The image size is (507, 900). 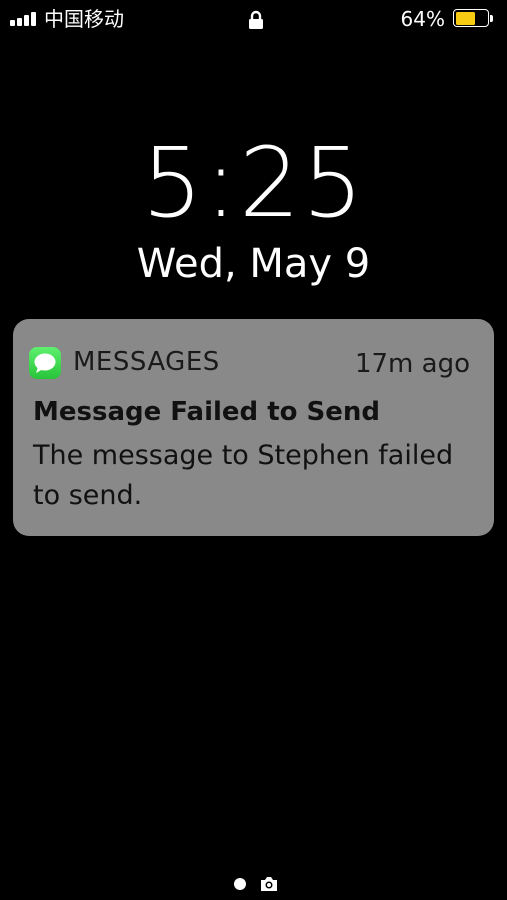 What do you see at coordinates (240, 884) in the screenshot?
I see `page-dot` at bounding box center [240, 884].